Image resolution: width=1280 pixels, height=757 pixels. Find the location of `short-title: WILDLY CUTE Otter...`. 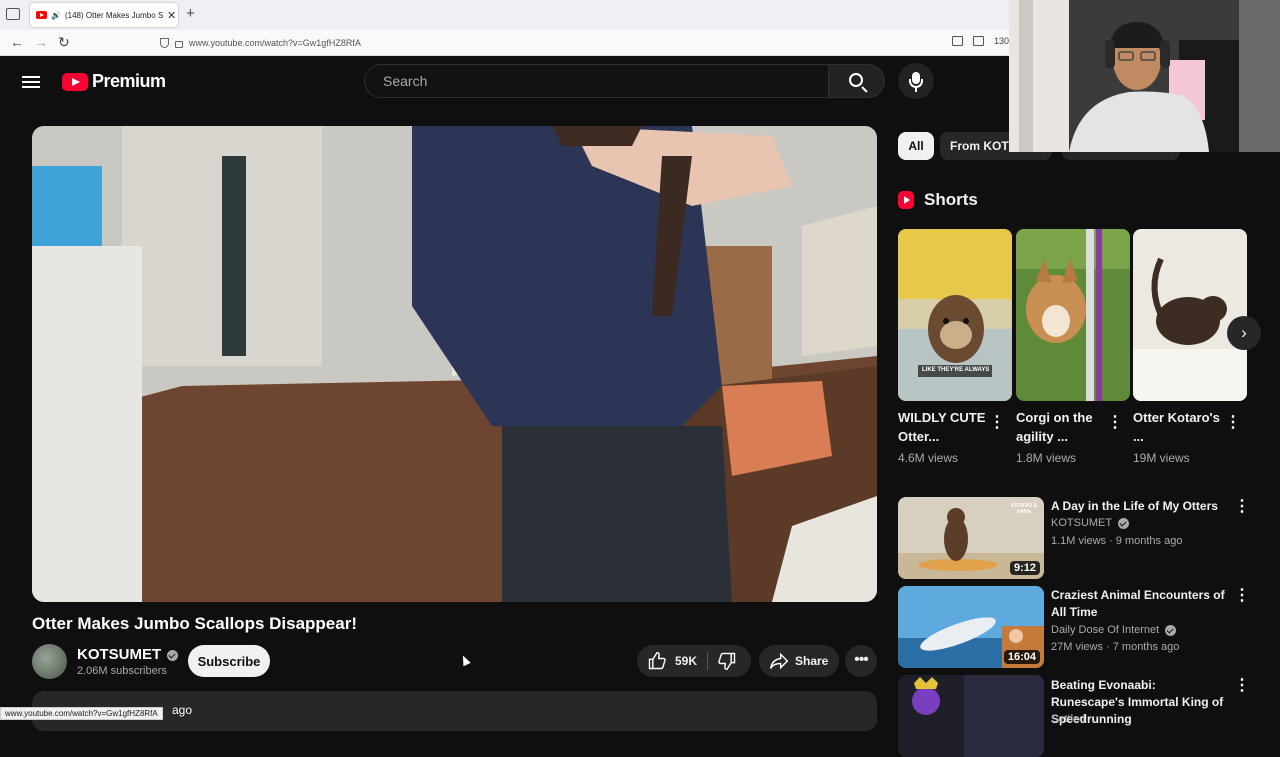

short-title: WILDLY CUTE Otter... is located at coordinates (944, 427).